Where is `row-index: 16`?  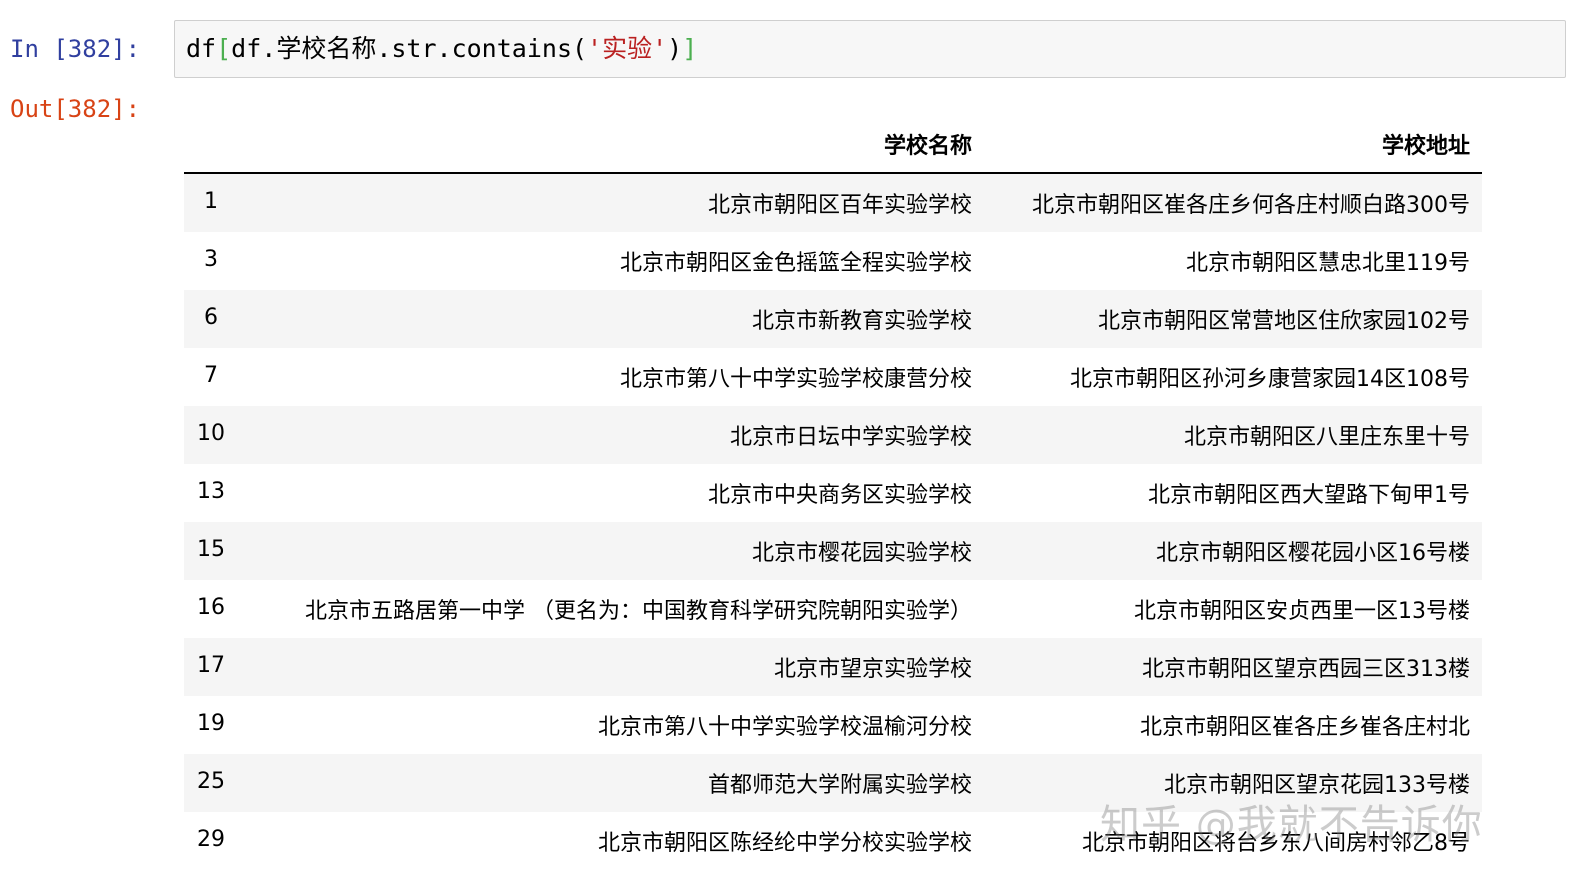
row-index: 16 is located at coordinates (211, 607).